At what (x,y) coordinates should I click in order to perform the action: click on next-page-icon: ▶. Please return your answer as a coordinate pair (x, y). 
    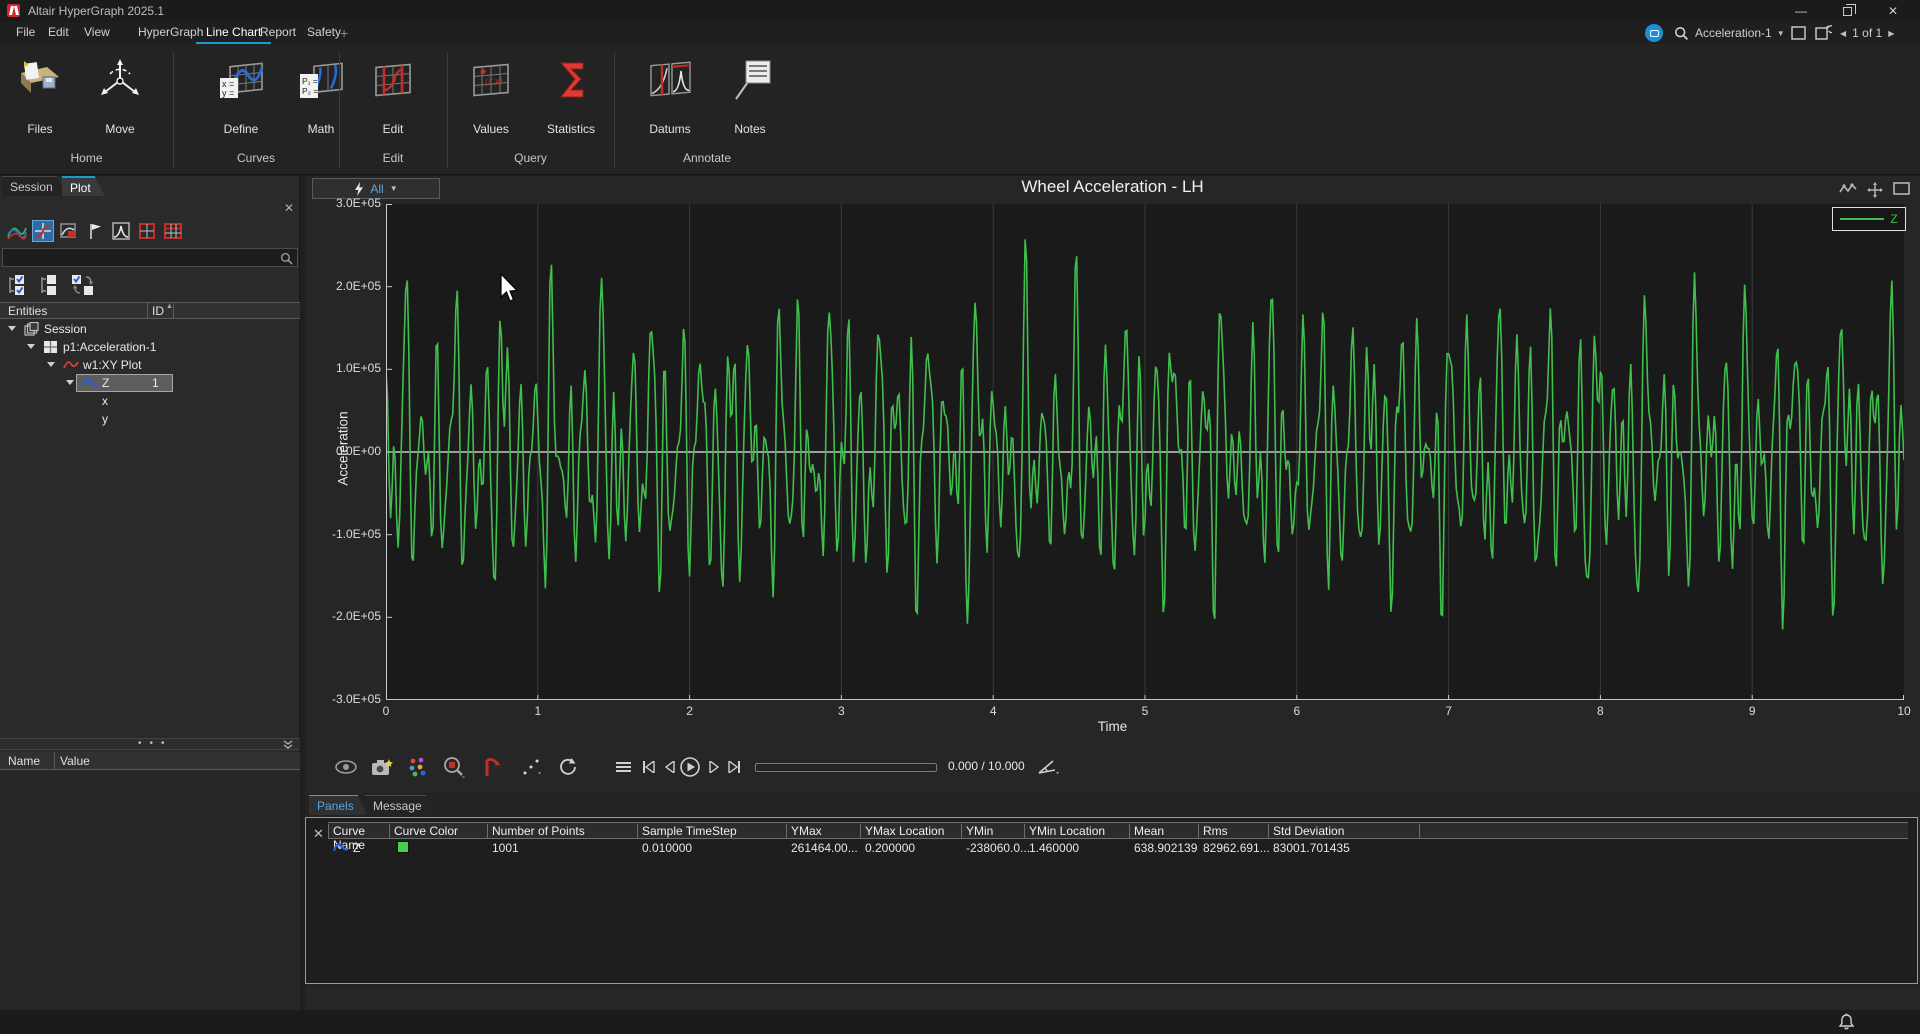
    Looking at the image, I should click on (1891, 33).